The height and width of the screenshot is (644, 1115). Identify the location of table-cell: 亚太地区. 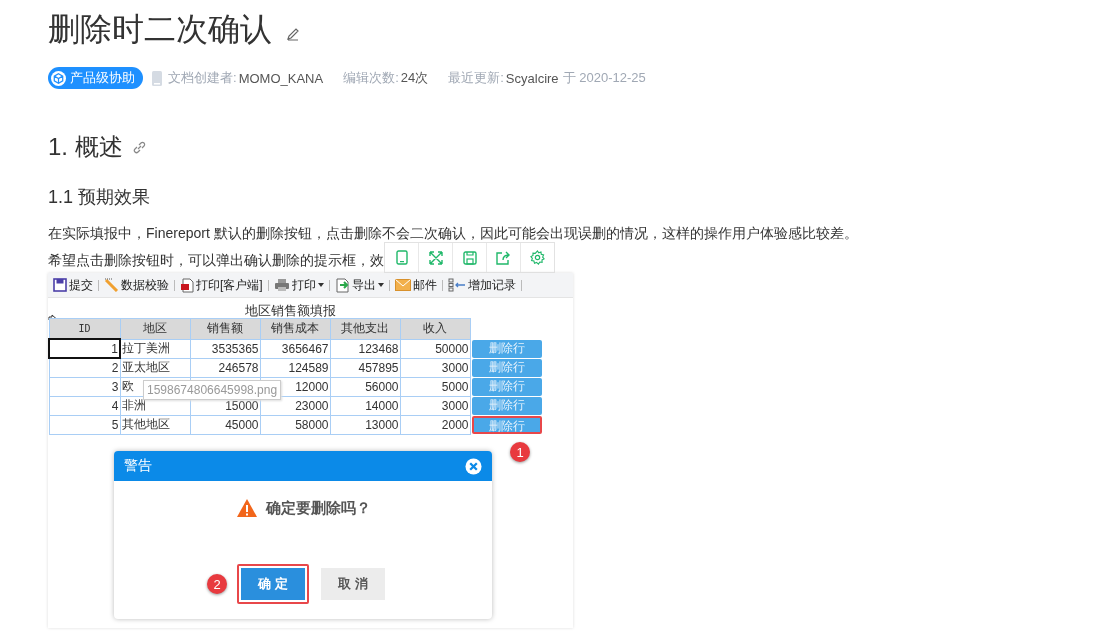
(155, 367).